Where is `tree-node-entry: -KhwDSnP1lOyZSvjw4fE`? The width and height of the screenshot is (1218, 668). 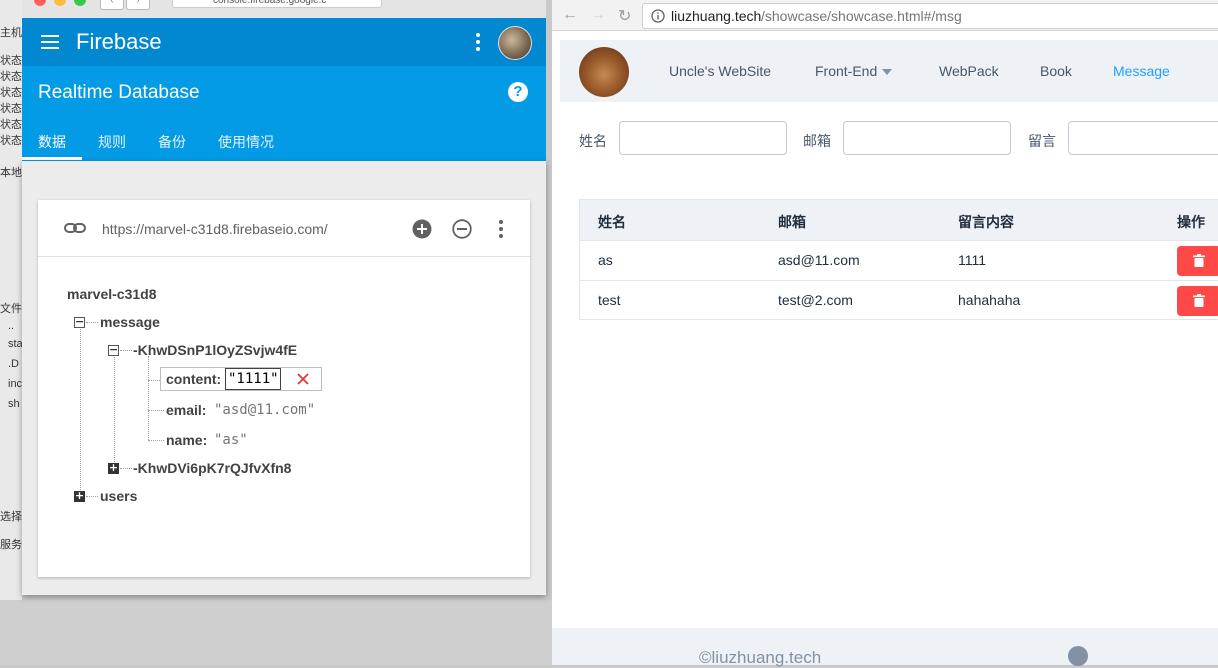
tree-node-entry: -KhwDSnP1lOyZSvjw4fE is located at coordinates (215, 350).